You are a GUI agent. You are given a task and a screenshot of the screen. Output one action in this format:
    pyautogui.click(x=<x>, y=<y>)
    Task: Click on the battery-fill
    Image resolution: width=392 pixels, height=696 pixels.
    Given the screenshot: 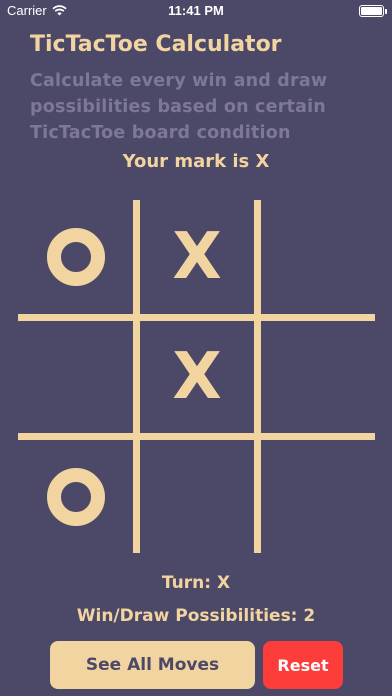 What is the action you would take?
    pyautogui.click(x=371, y=11)
    